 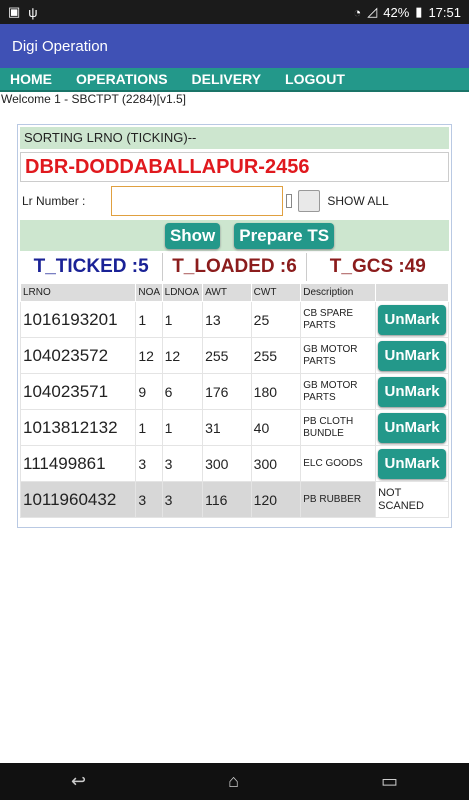 What do you see at coordinates (227, 391) in the screenshot?
I see `cell-awt: 176` at bounding box center [227, 391].